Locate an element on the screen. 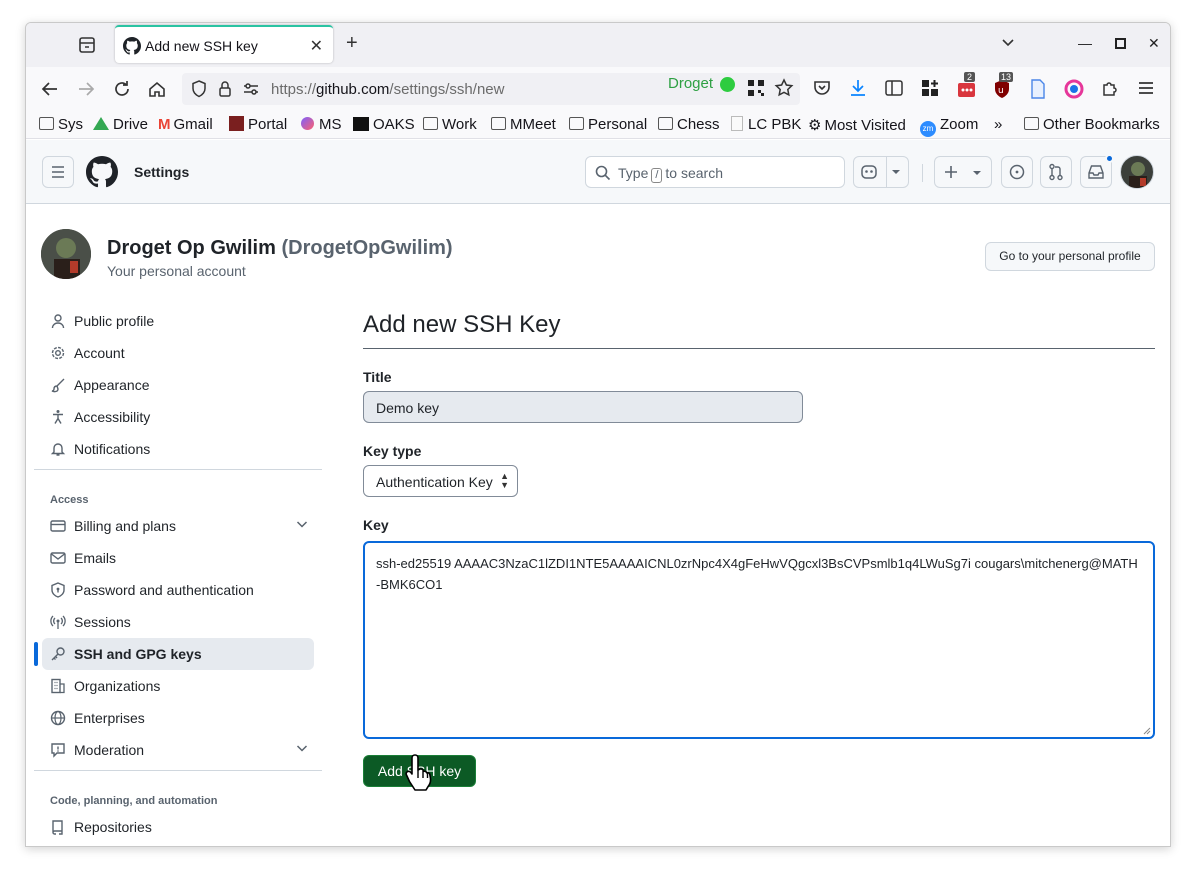 The image size is (1196, 875). qr-extension-icon is located at coordinates (756, 88).